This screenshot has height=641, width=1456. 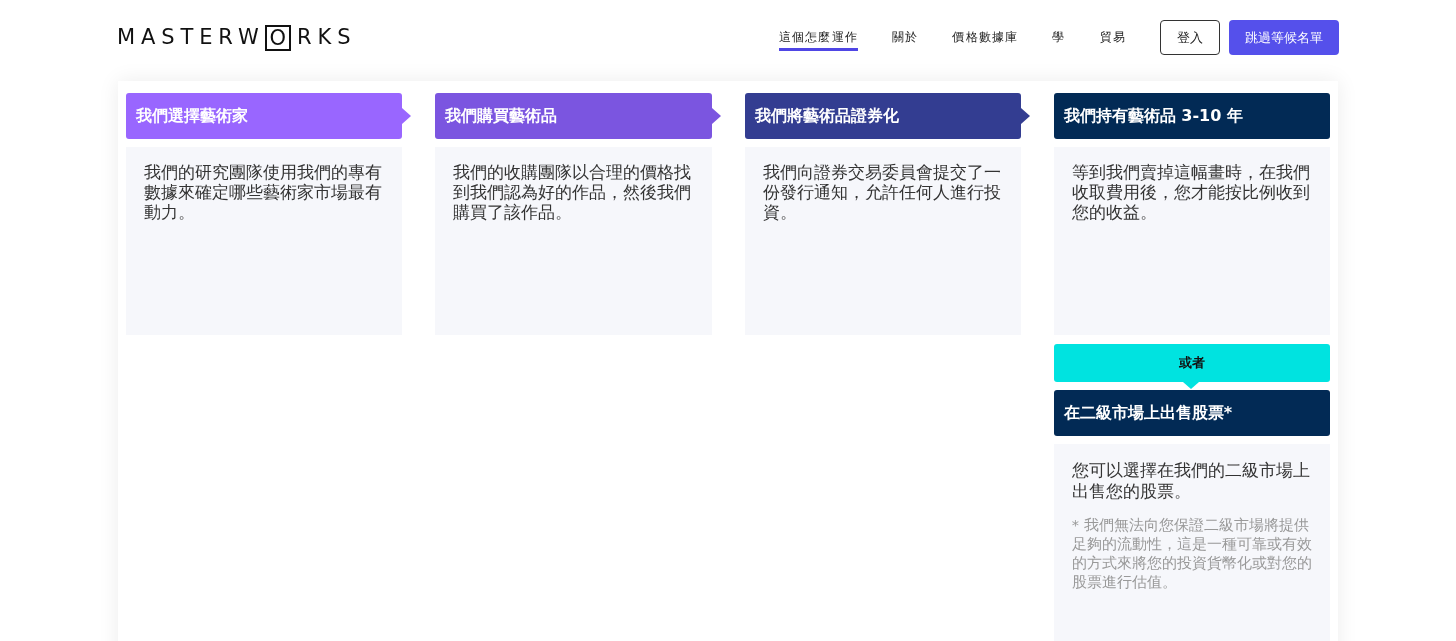 I want to click on masterworks-logo: MASTERW O RKS, so click(x=237, y=37).